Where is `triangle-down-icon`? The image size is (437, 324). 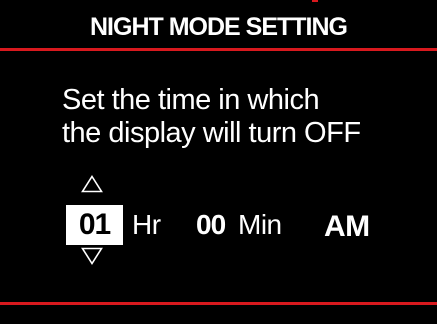 triangle-down-icon is located at coordinates (92, 256).